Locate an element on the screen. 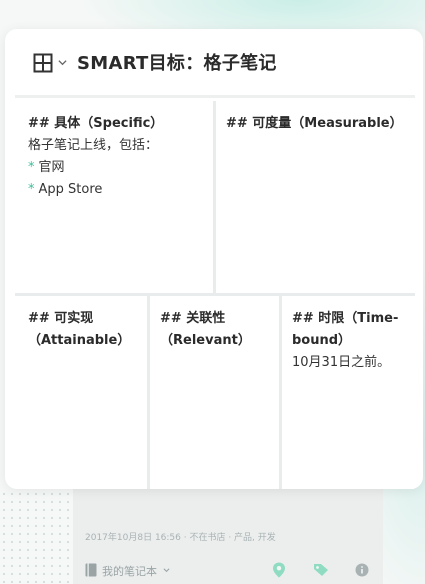  cell-heading: （Relevant） is located at coordinates (205, 340).